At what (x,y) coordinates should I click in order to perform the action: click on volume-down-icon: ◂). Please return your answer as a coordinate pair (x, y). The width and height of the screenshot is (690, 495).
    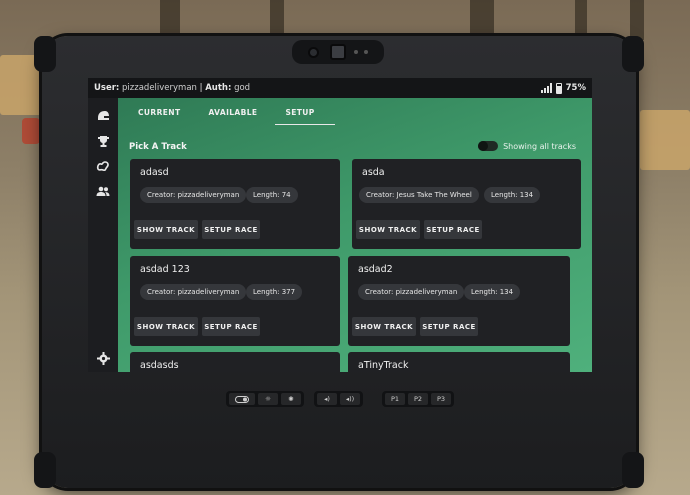
    Looking at the image, I should click on (327, 399).